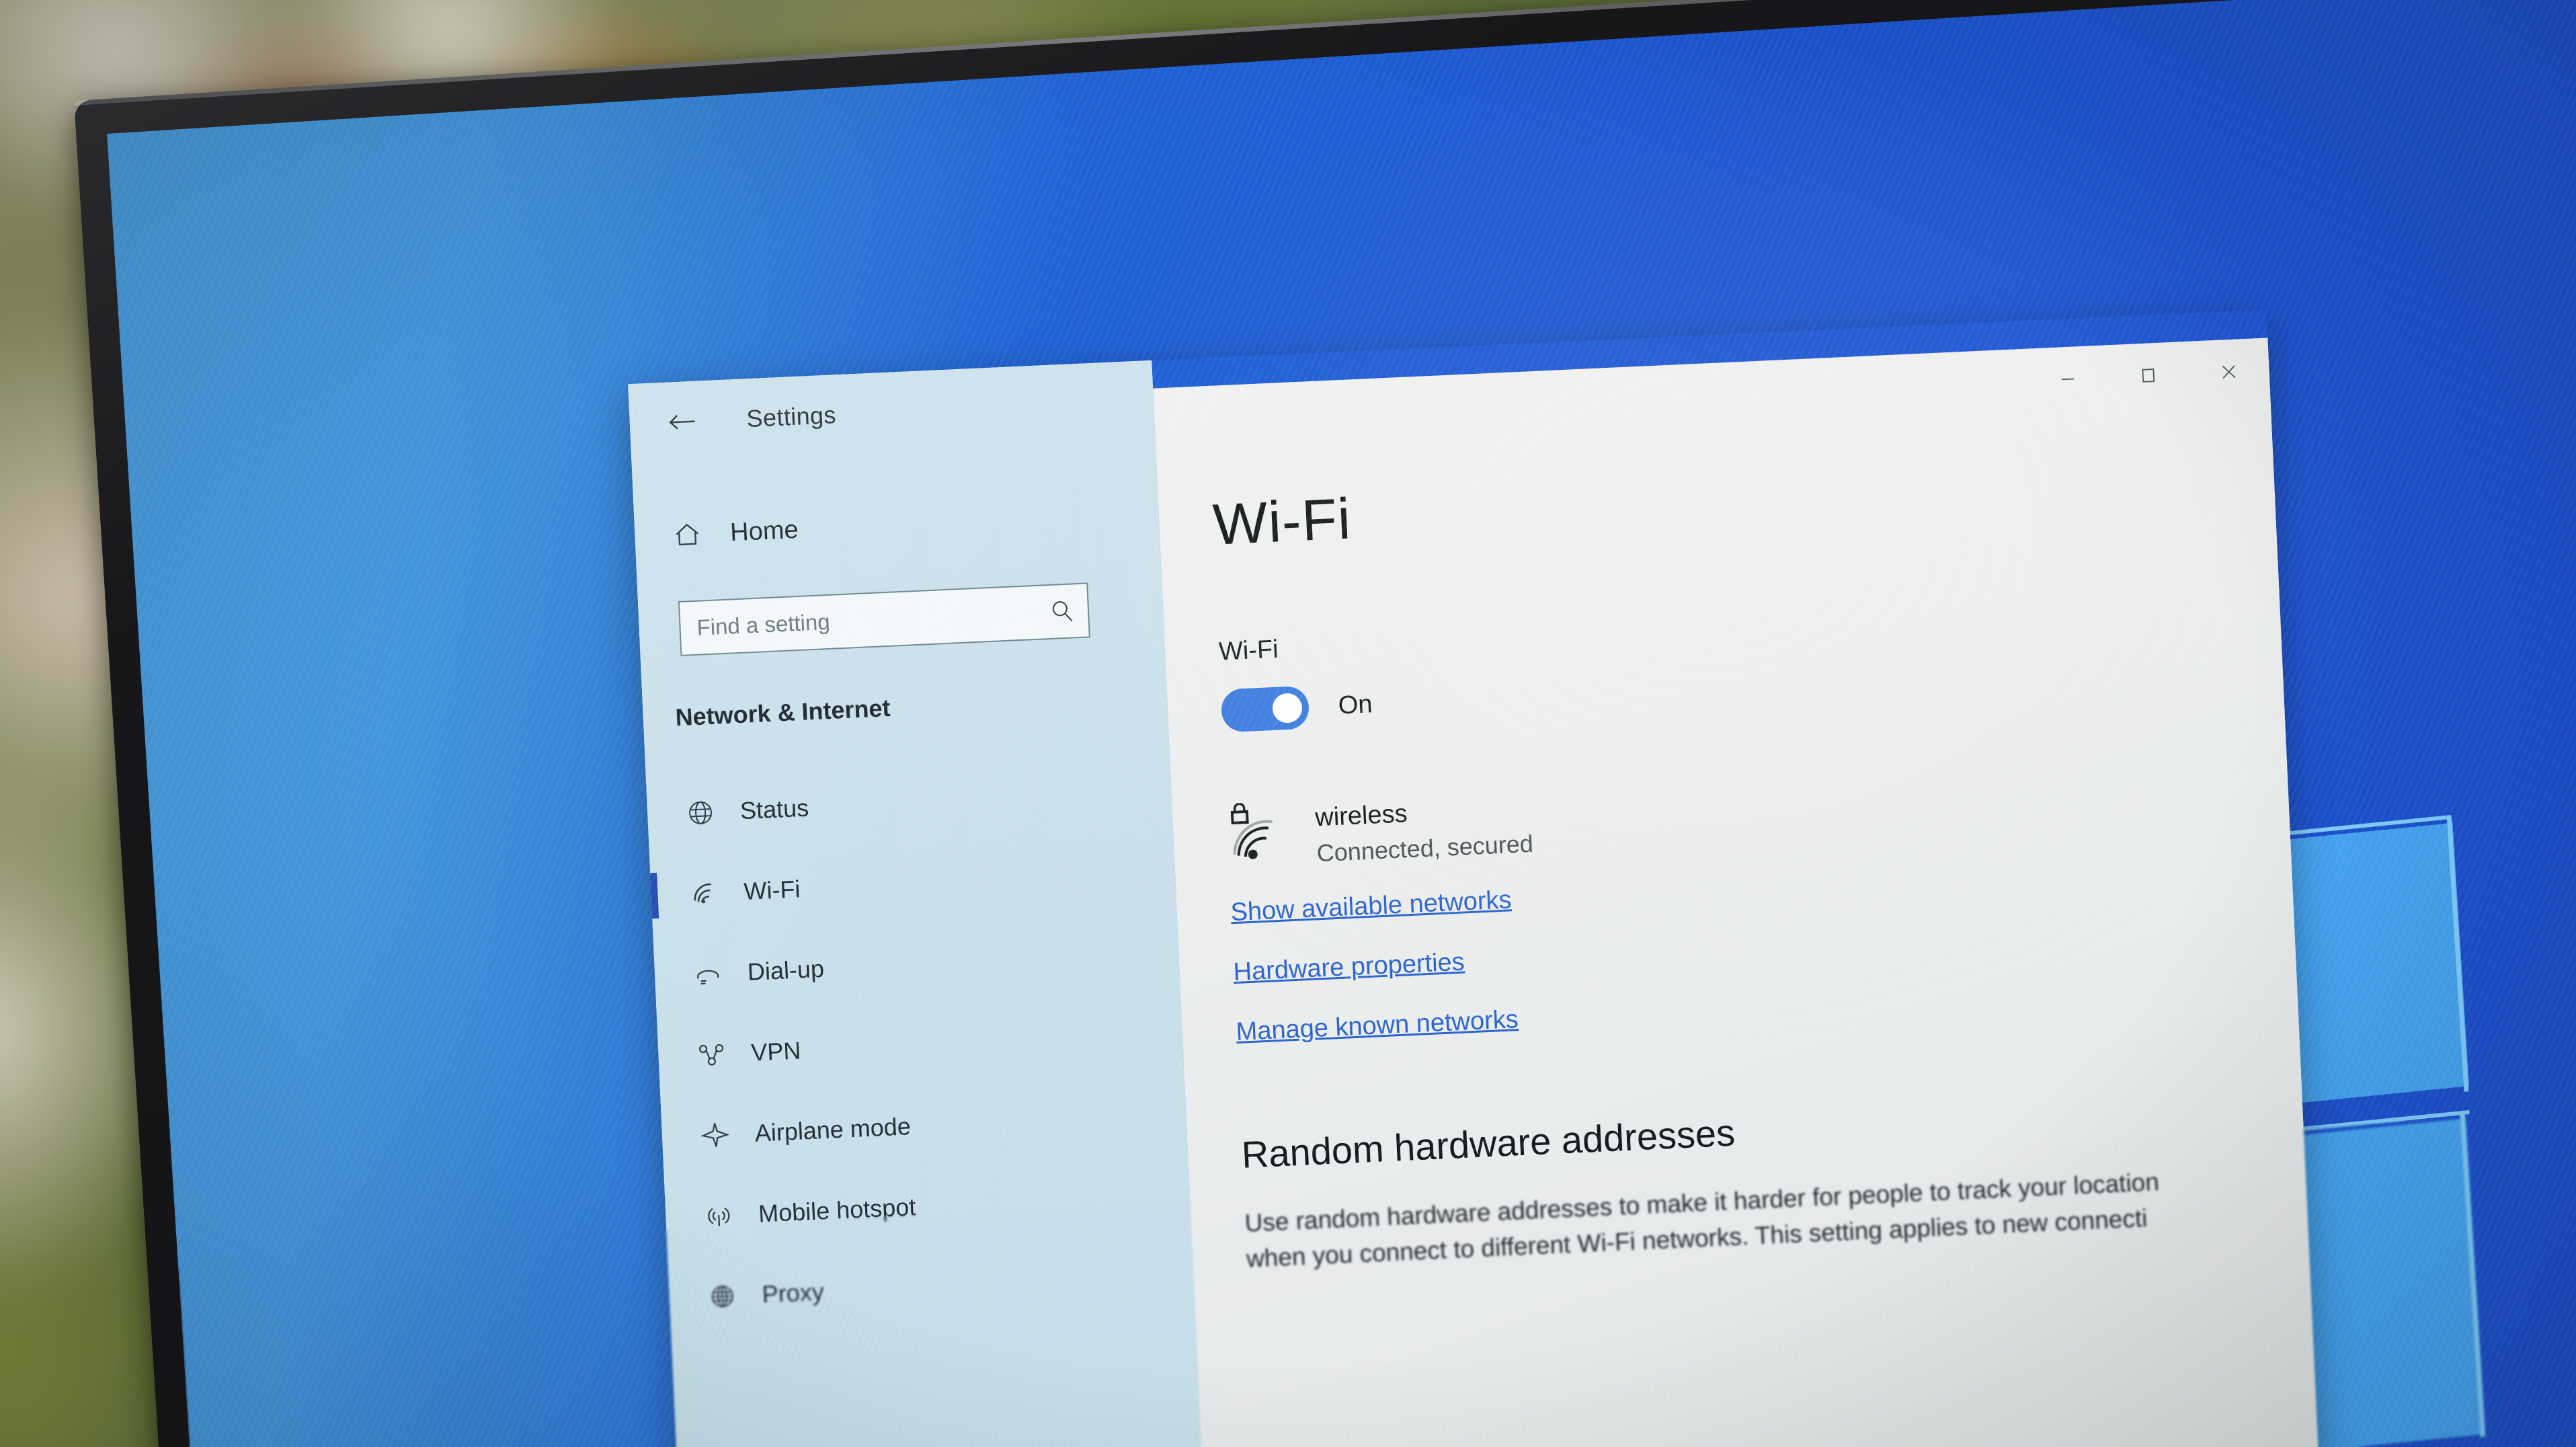  I want to click on connected-network: wireless Connected, secured, so click(1730, 814).